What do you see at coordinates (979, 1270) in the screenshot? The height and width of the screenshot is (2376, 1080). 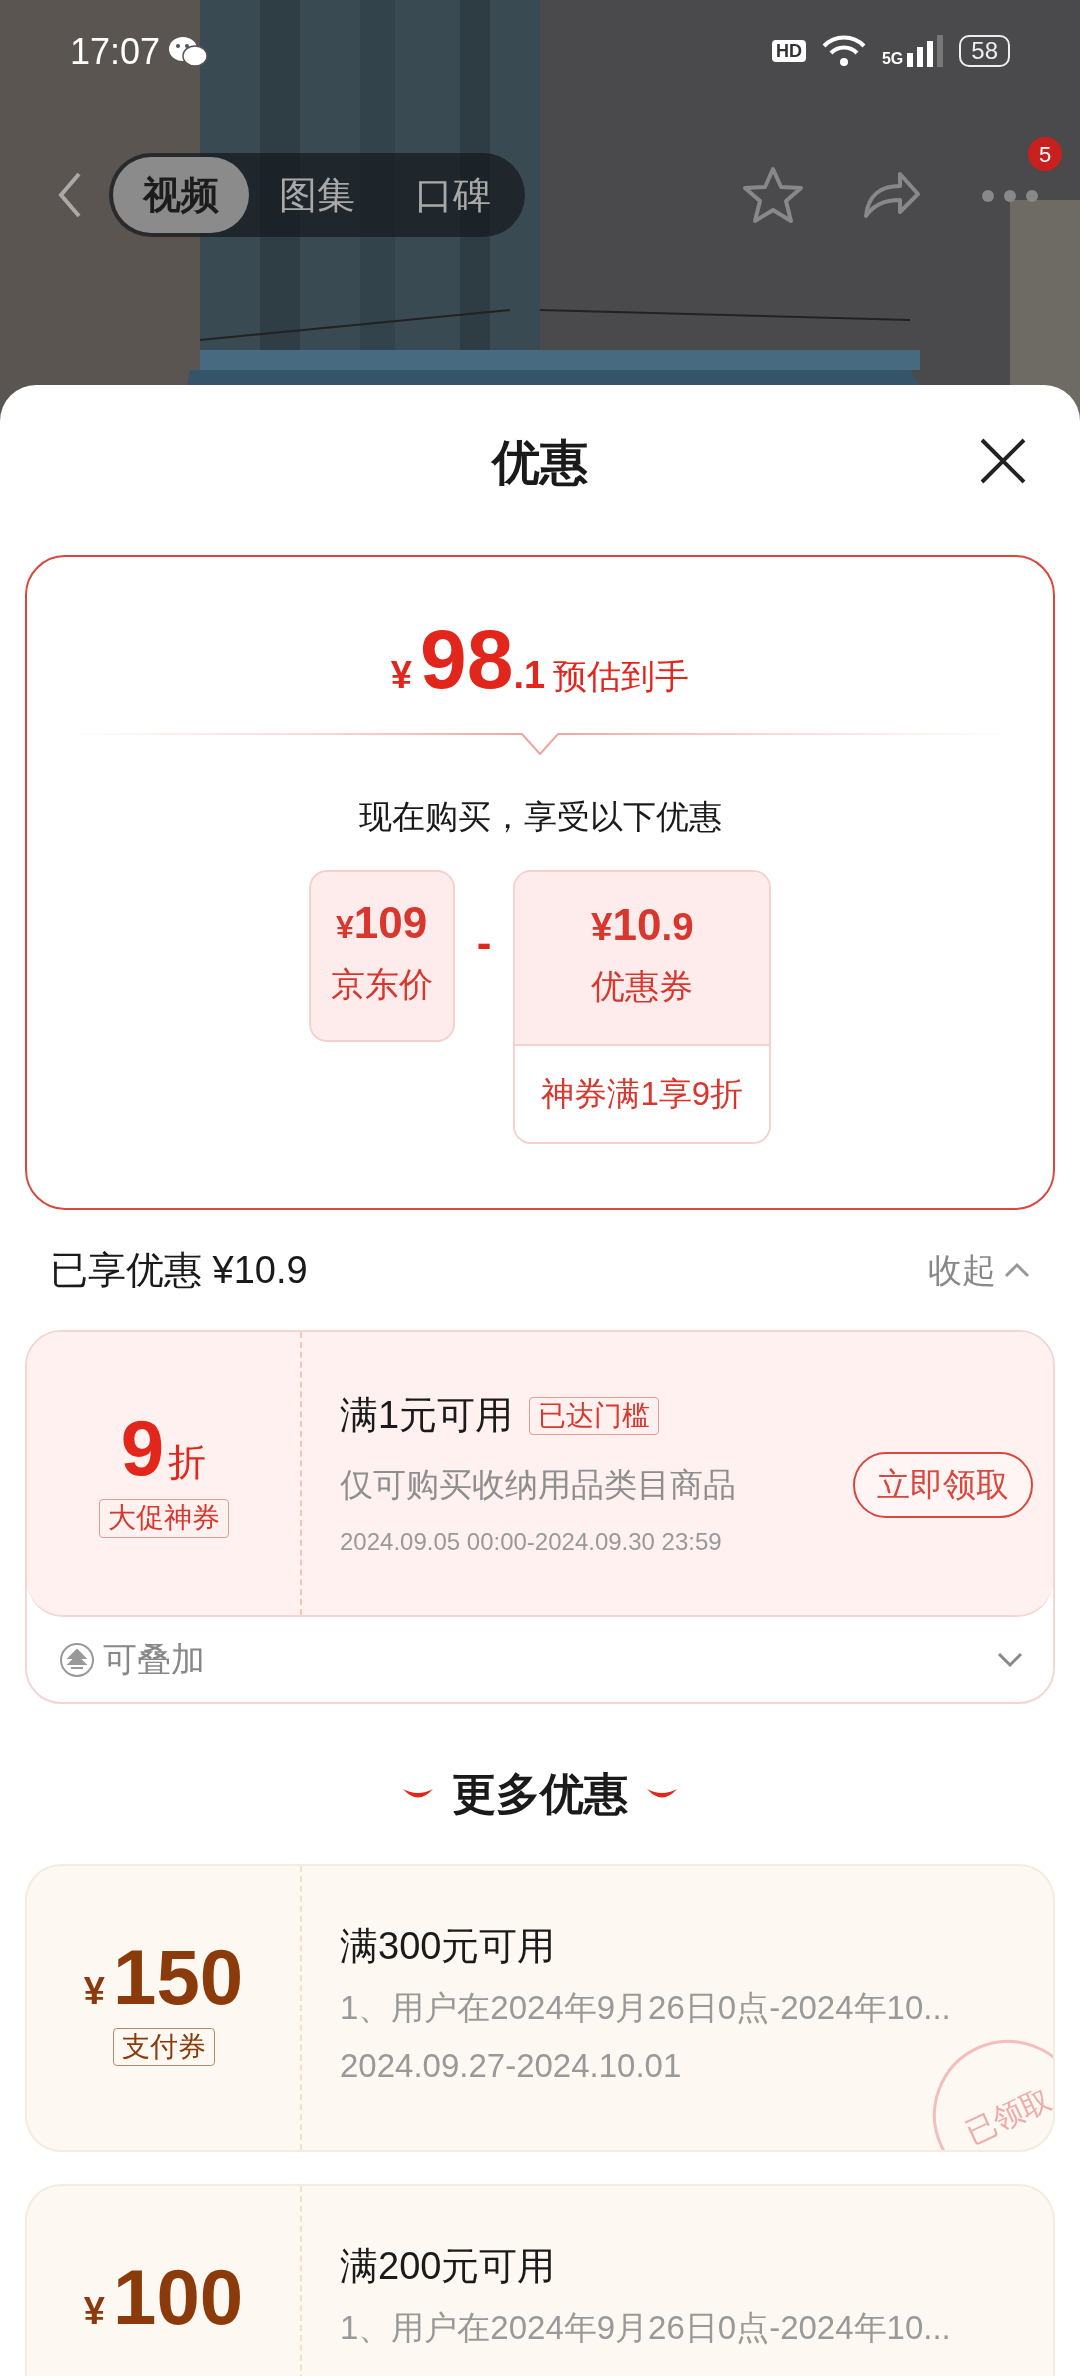 I see `collapse-toggle: 收起` at bounding box center [979, 1270].